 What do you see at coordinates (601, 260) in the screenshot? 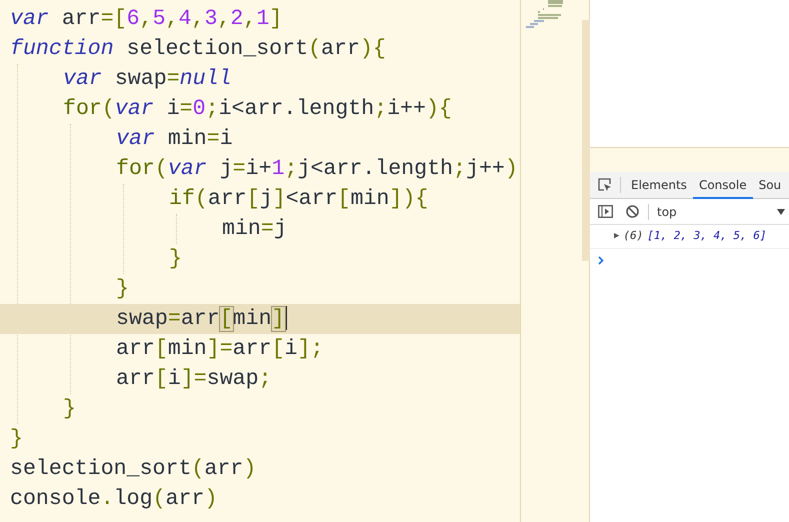
I see `prompt-chevron-icon` at bounding box center [601, 260].